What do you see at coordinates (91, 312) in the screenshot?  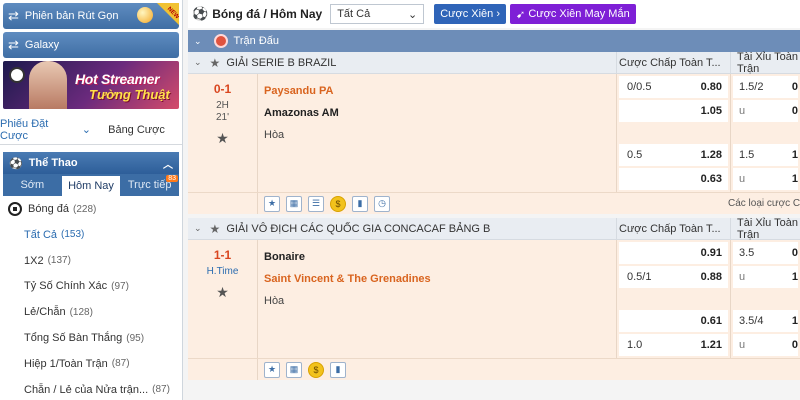 I see `market-item: Lẻ/Chẵn (128)` at bounding box center [91, 312].